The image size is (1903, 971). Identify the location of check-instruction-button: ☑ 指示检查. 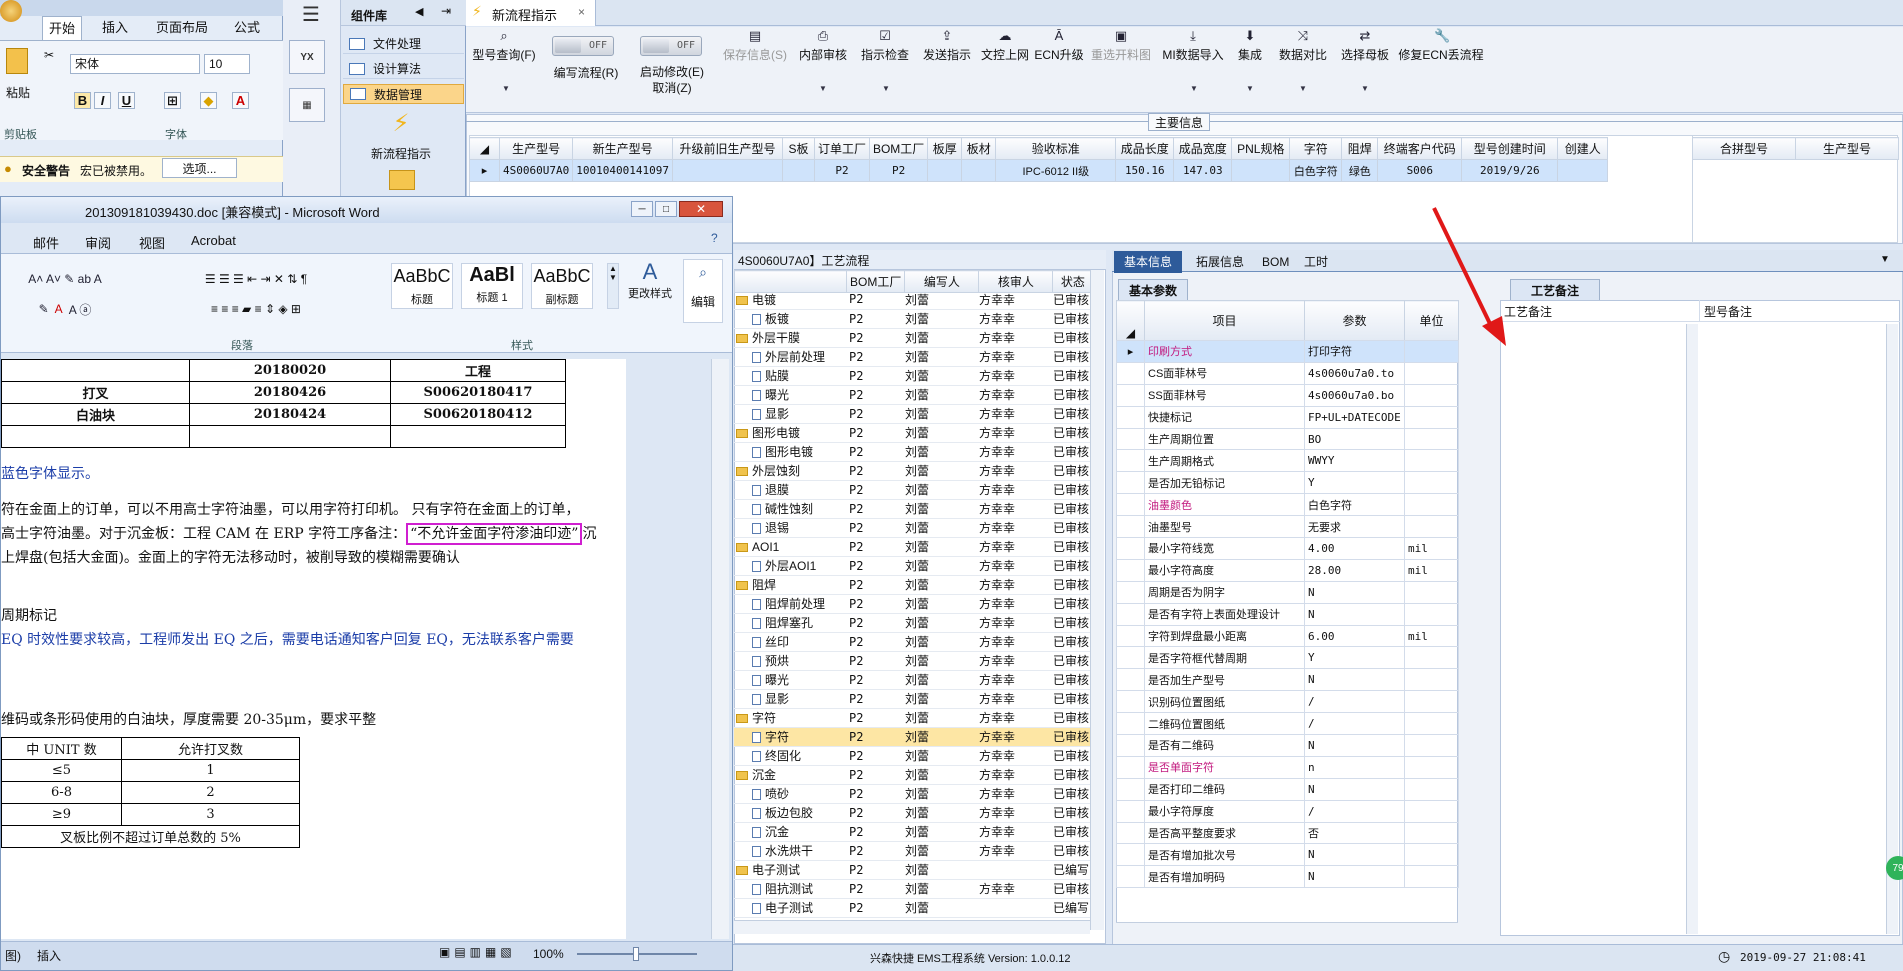
(885, 46).